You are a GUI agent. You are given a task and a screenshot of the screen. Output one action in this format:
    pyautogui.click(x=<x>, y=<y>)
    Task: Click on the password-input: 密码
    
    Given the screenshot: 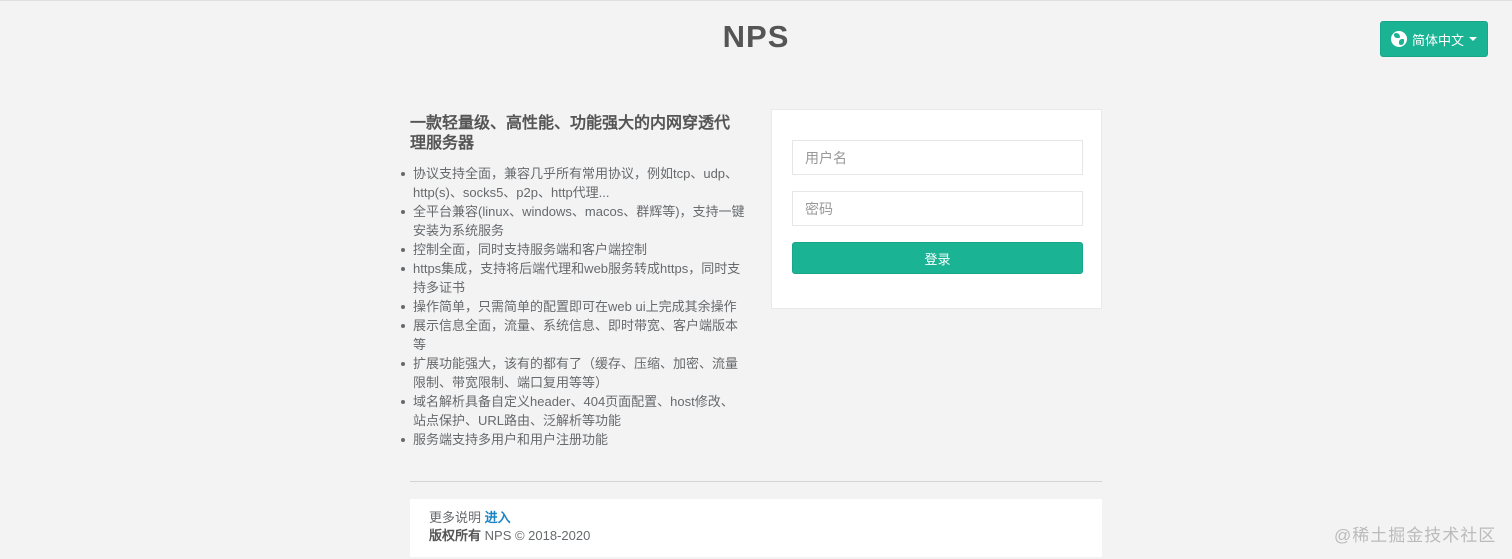 What is the action you would take?
    pyautogui.click(x=937, y=208)
    